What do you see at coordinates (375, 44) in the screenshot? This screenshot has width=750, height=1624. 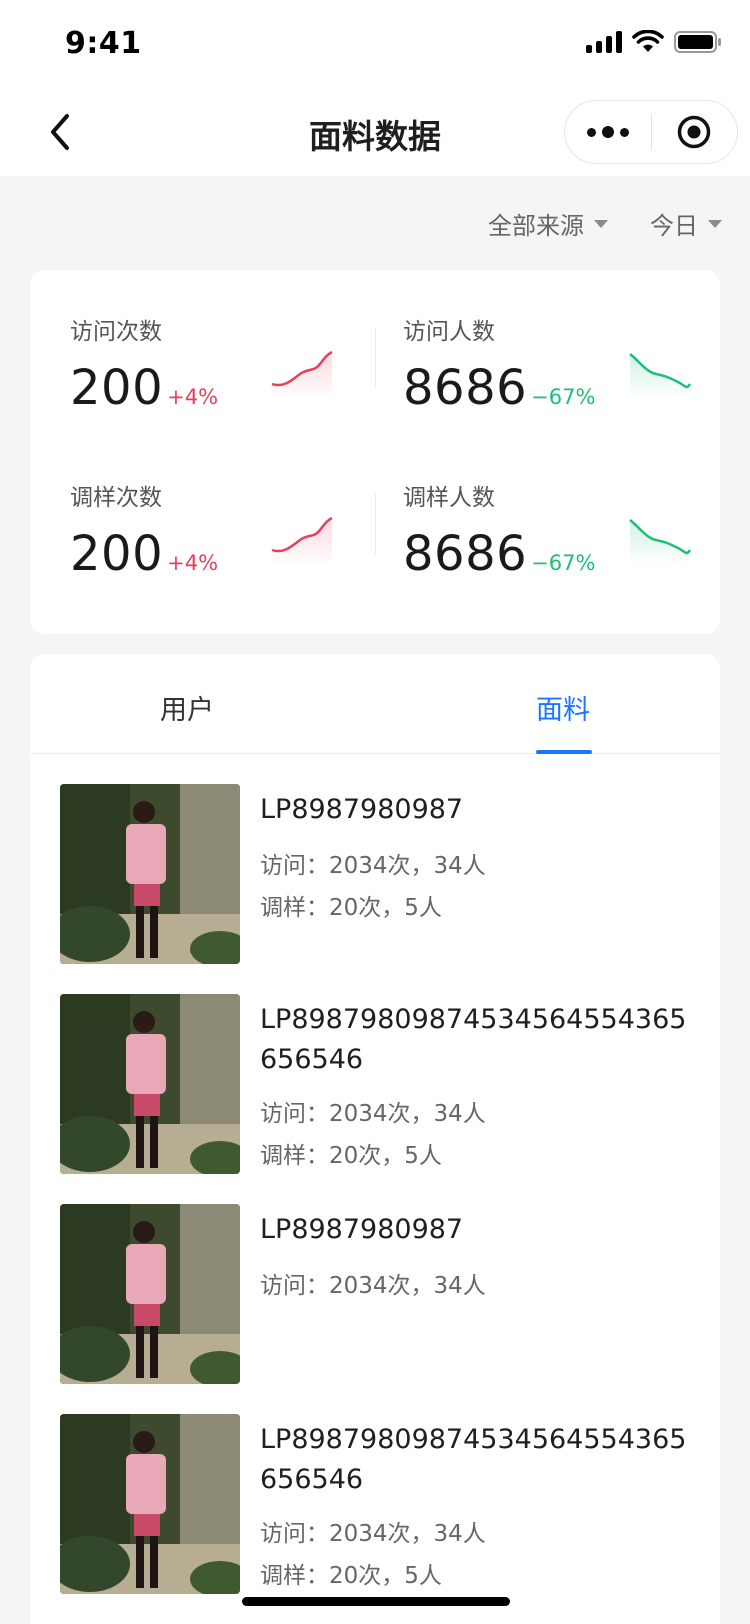 I see `status-bar: 9:41` at bounding box center [375, 44].